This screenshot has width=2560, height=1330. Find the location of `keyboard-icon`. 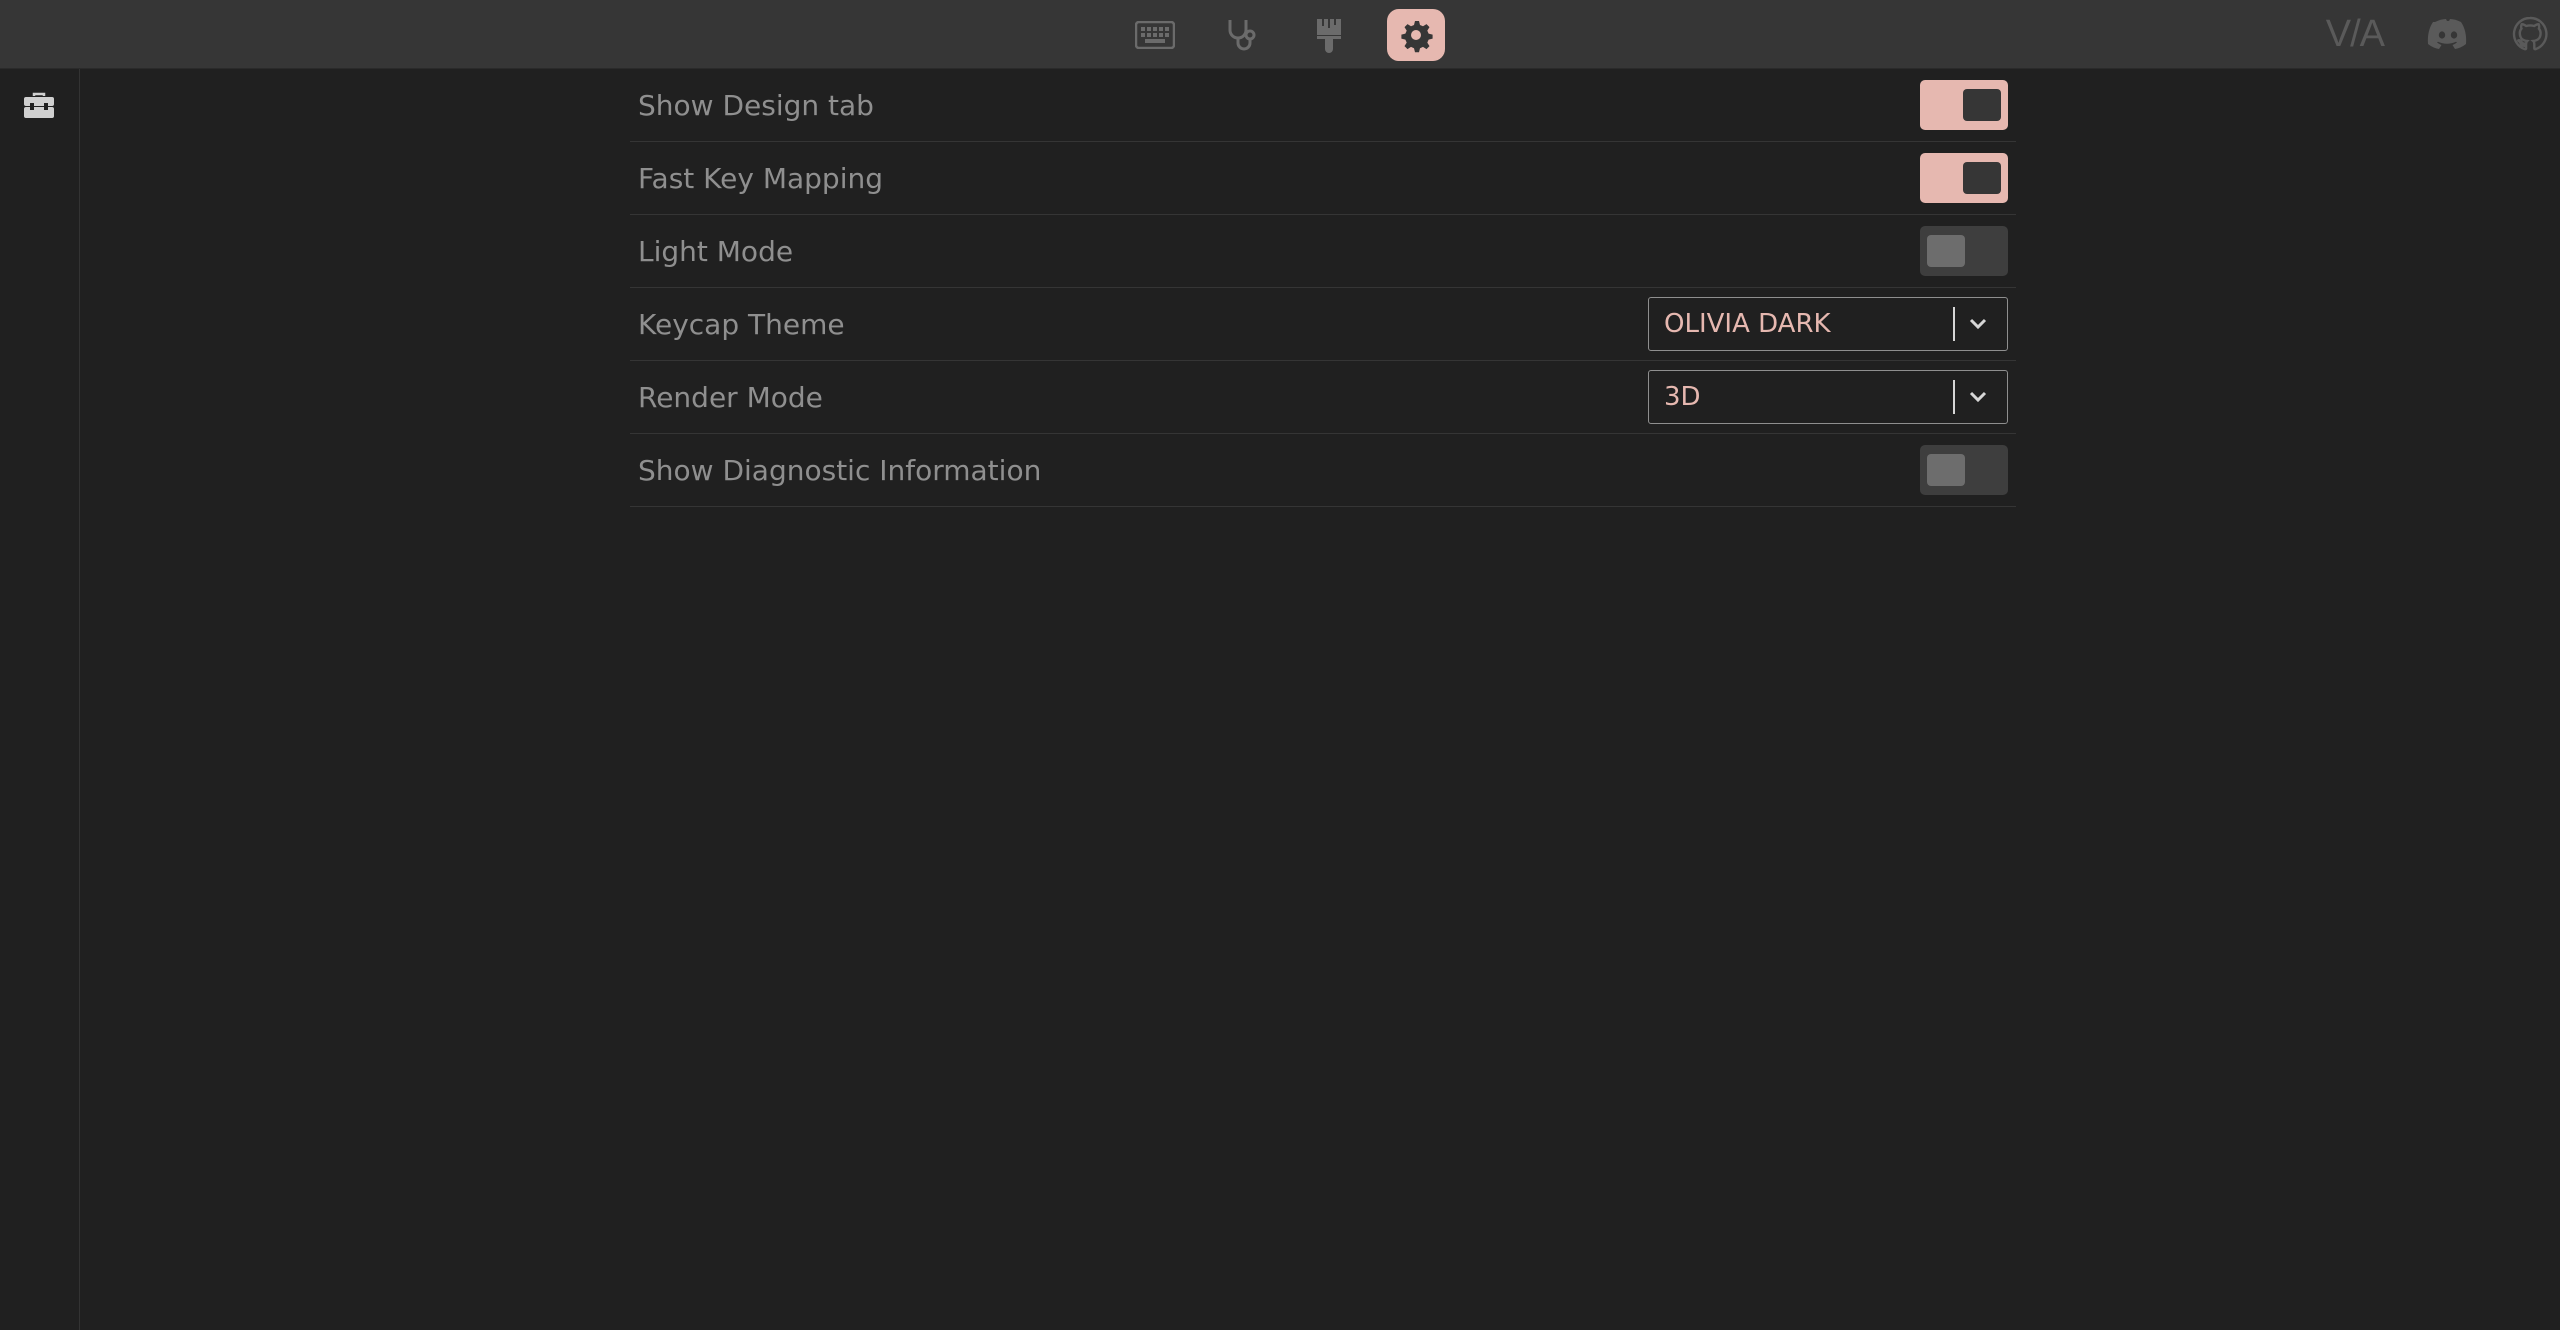

keyboard-icon is located at coordinates (1155, 35).